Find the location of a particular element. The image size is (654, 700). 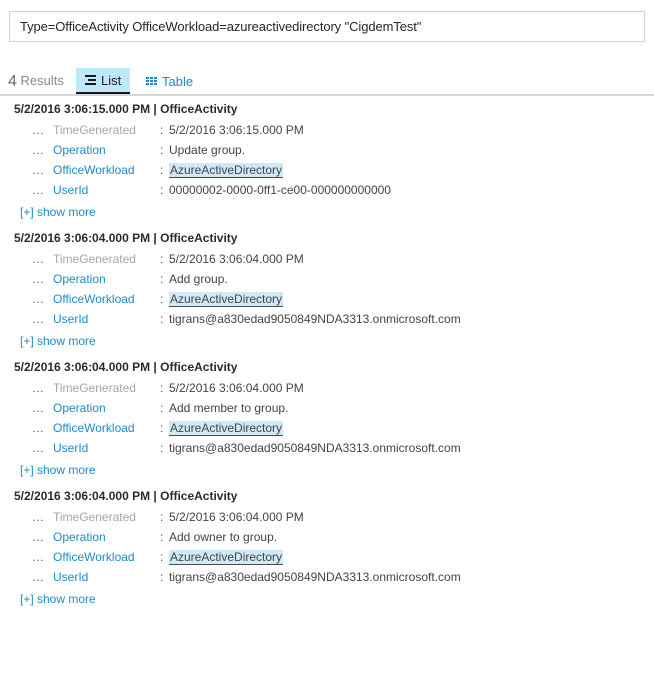

tab-table: Table is located at coordinates (169, 81).